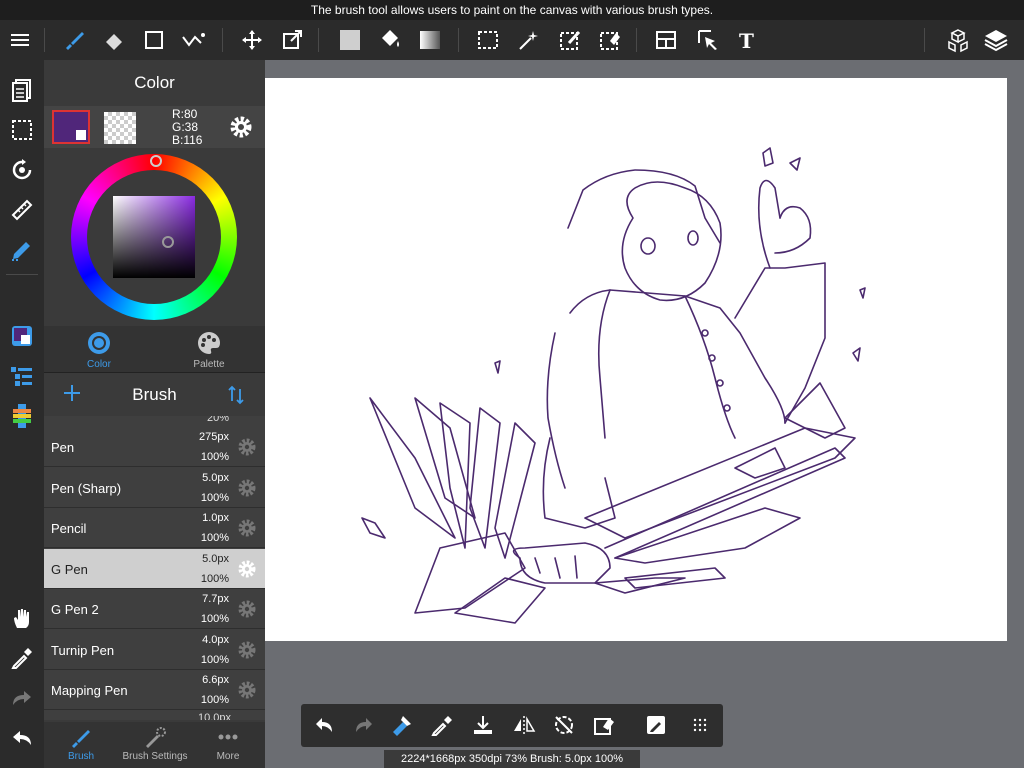  Describe the element at coordinates (747, 40) in the screenshot. I see `text-tool-icon: T` at that location.